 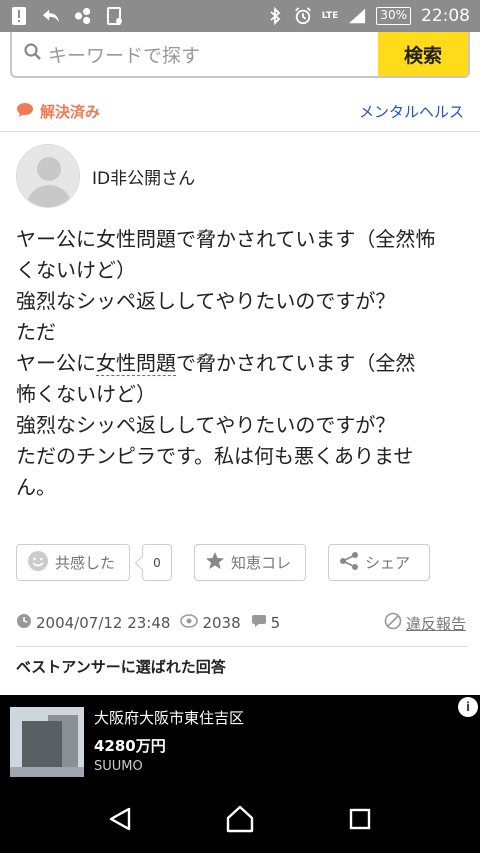 I want to click on recent-apps-button, so click(x=360, y=819).